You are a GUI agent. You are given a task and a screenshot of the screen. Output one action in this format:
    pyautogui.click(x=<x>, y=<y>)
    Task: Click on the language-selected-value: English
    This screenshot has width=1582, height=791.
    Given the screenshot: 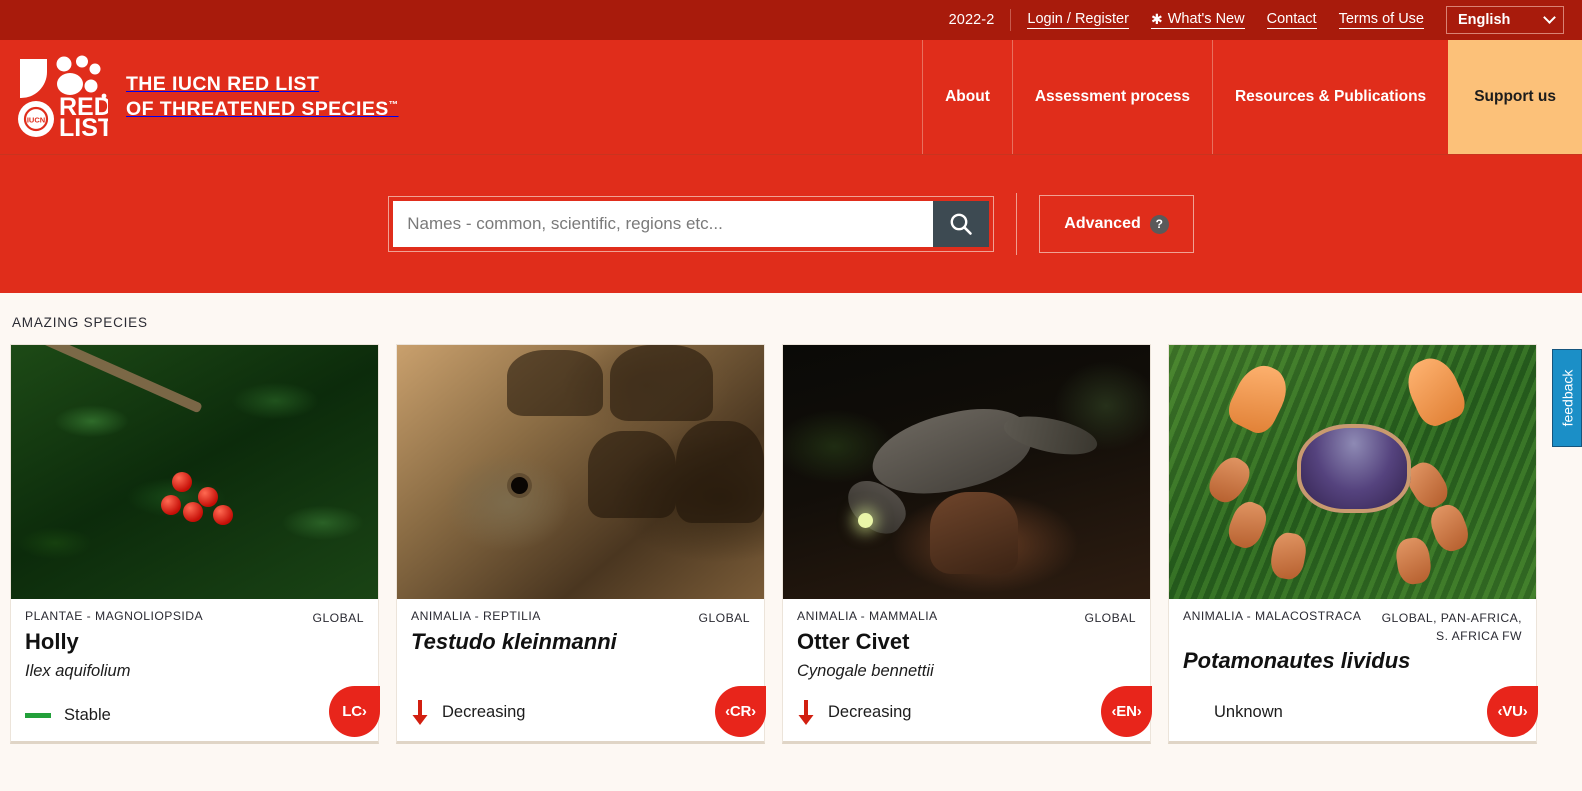 What is the action you would take?
    pyautogui.click(x=1484, y=20)
    